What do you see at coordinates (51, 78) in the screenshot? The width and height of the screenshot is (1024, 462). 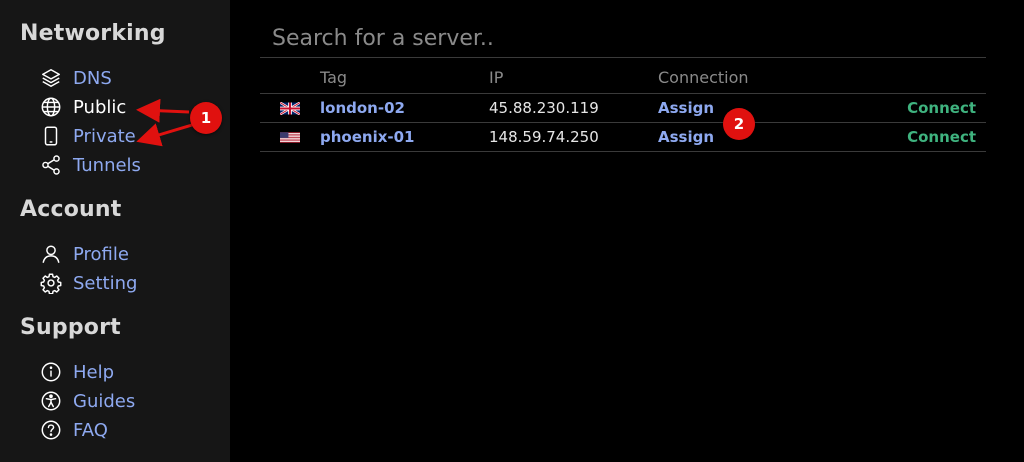 I see `layers-icon` at bounding box center [51, 78].